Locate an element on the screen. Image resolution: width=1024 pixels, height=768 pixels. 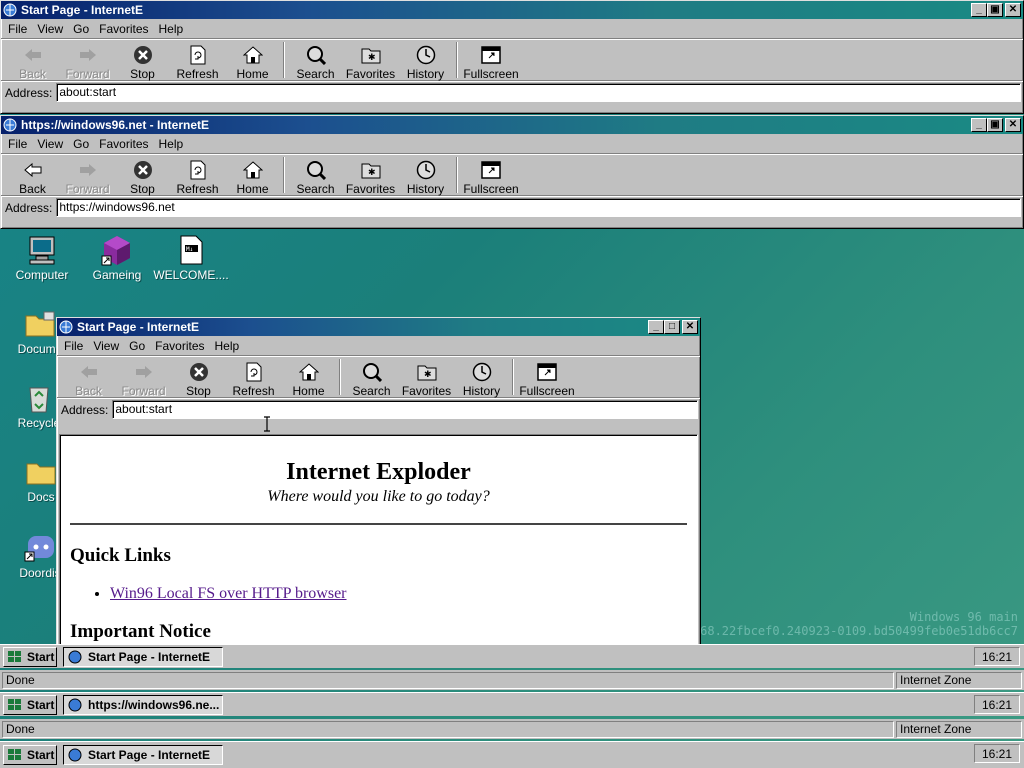
security-zone: Internet Zone is located at coordinates (959, 680).